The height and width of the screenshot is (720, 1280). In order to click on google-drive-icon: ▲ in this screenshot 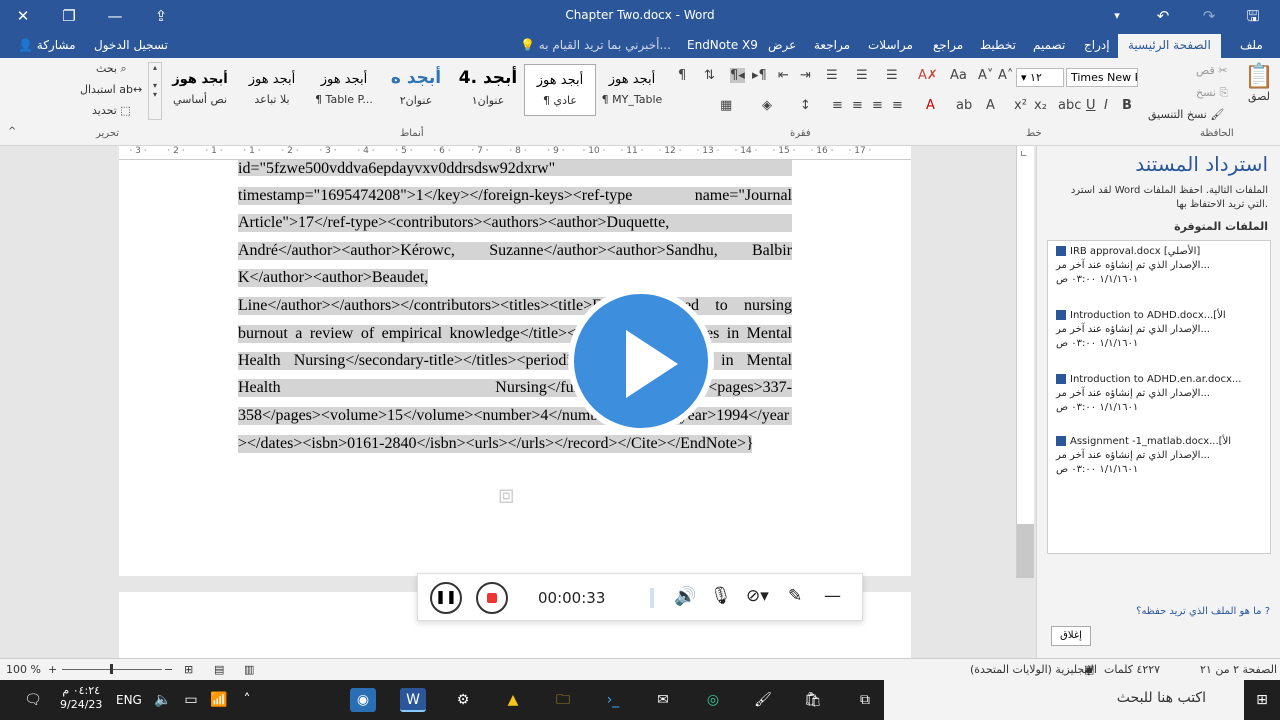, I will do `click(513, 700)`.